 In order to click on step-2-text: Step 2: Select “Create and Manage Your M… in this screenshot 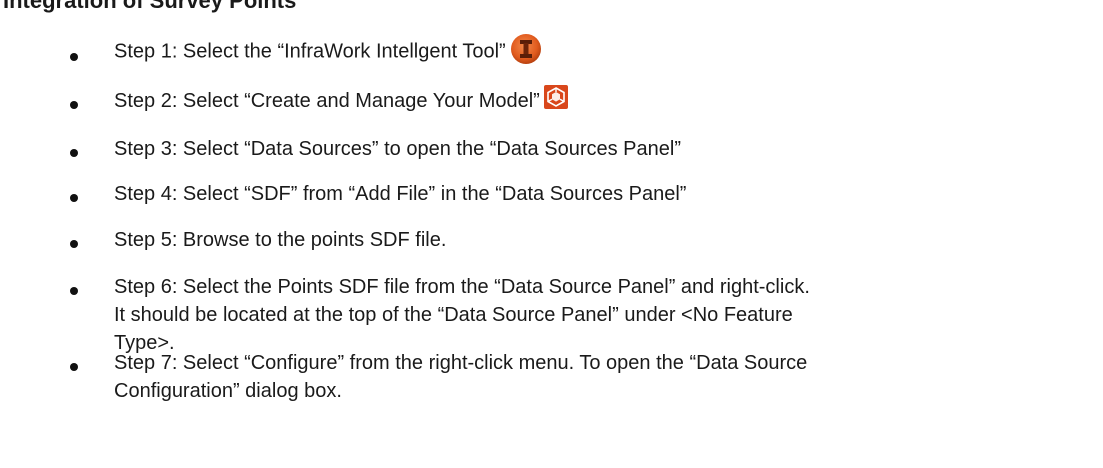, I will do `click(464, 99)`.